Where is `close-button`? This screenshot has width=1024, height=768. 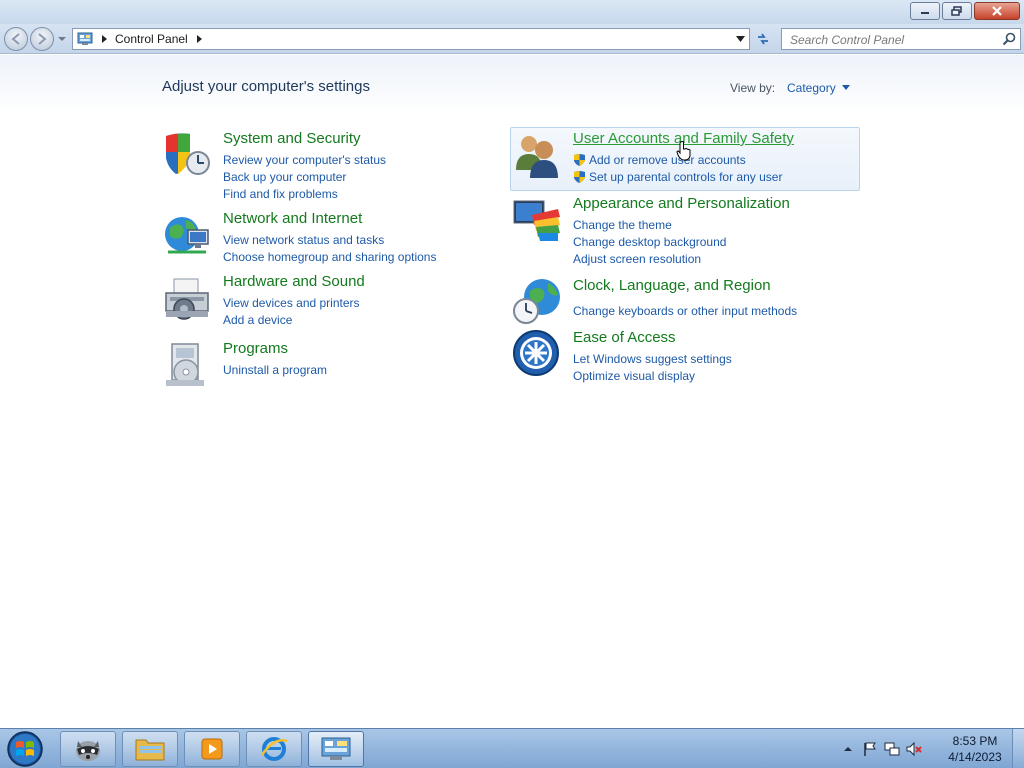 close-button is located at coordinates (997, 11).